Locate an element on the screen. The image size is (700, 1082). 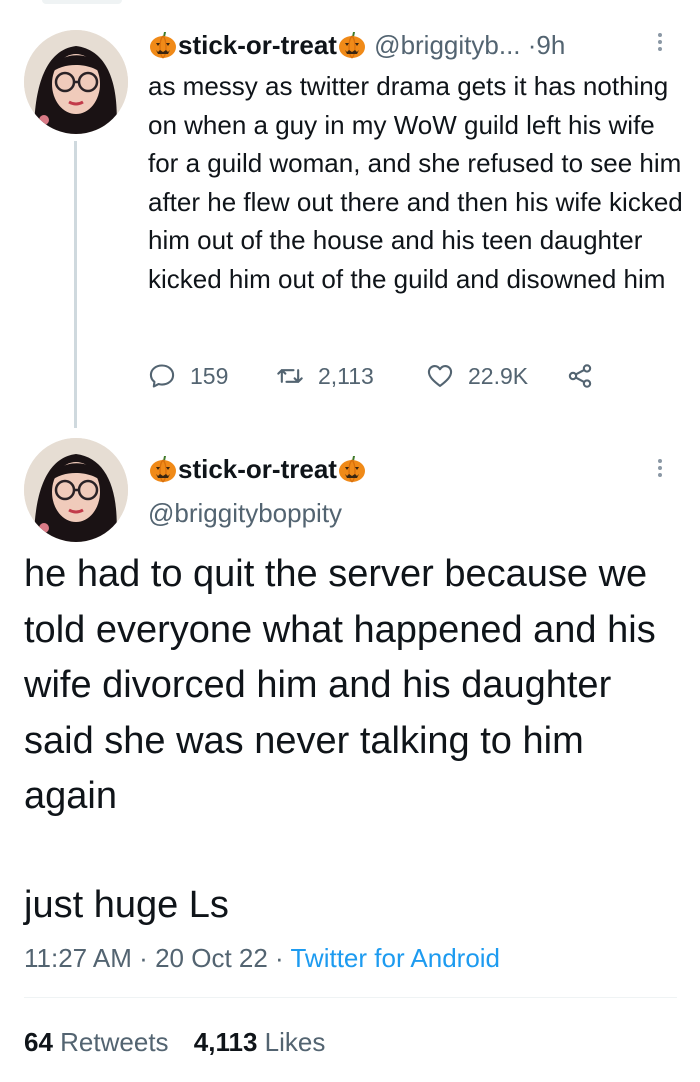
share-button is located at coordinates (580, 376).